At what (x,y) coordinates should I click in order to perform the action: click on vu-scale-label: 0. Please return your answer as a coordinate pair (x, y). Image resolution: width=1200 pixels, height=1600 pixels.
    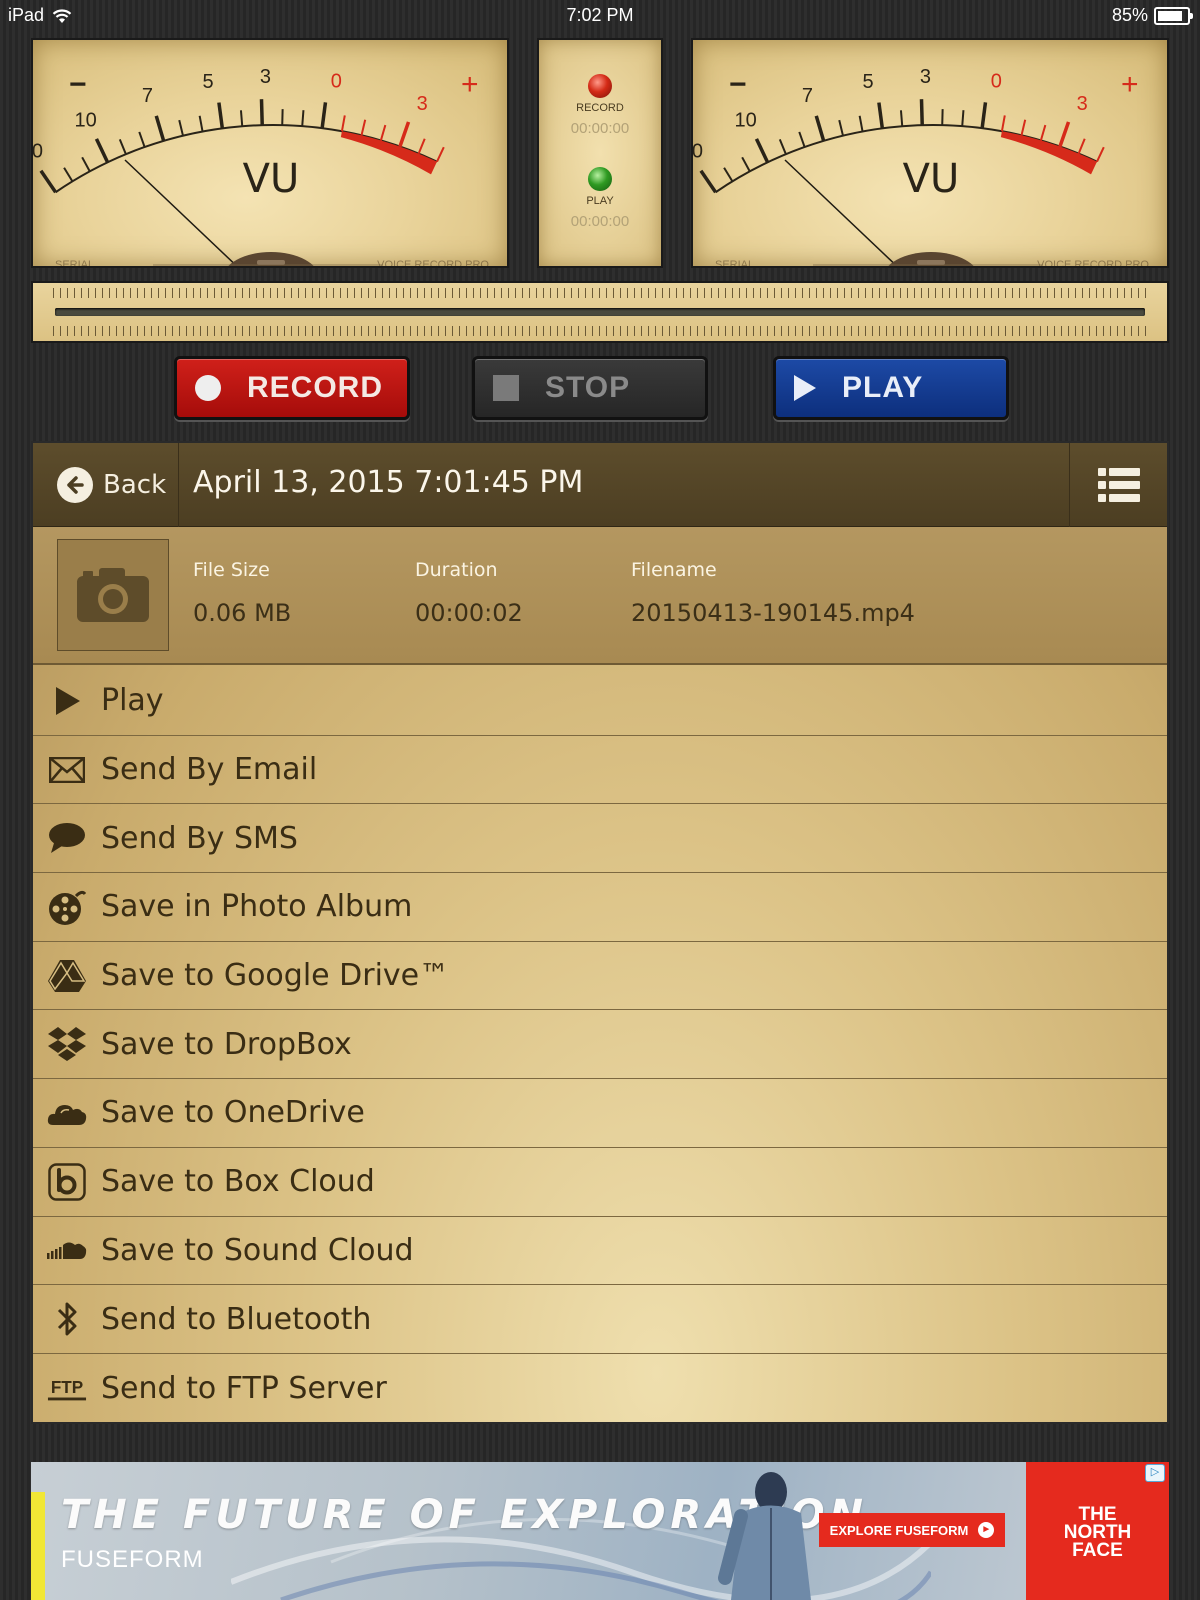
    Looking at the image, I should click on (336, 82).